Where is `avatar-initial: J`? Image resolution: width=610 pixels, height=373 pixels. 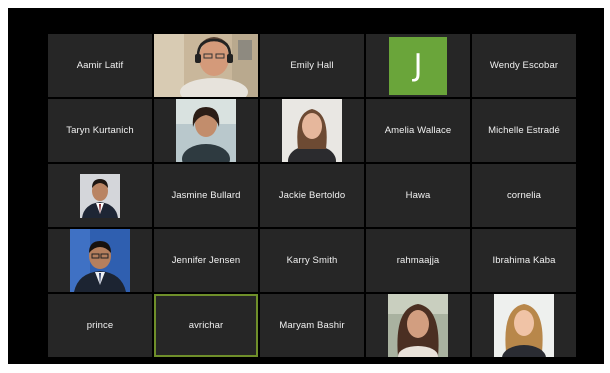 avatar-initial: J is located at coordinates (418, 65).